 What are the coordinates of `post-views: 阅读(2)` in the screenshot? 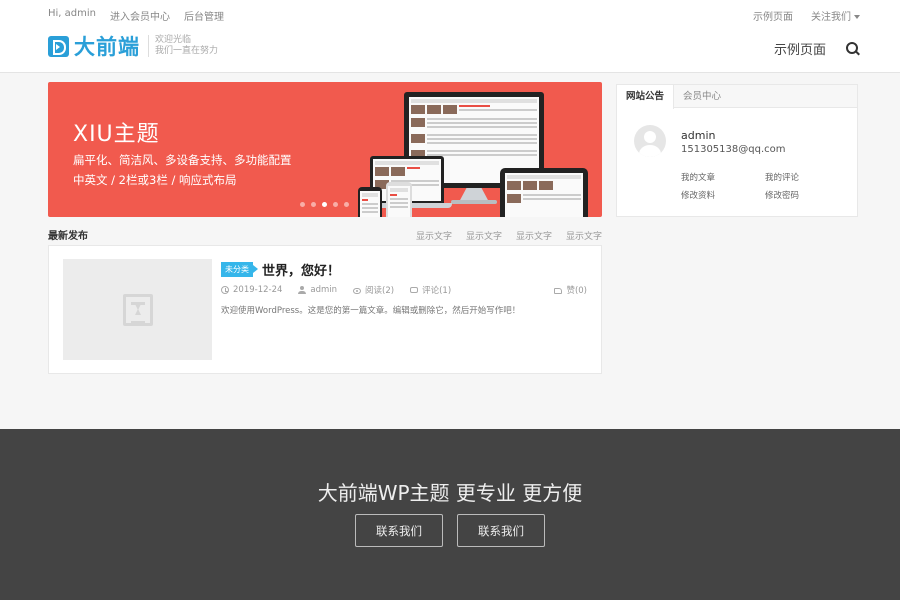 It's located at (373, 290).